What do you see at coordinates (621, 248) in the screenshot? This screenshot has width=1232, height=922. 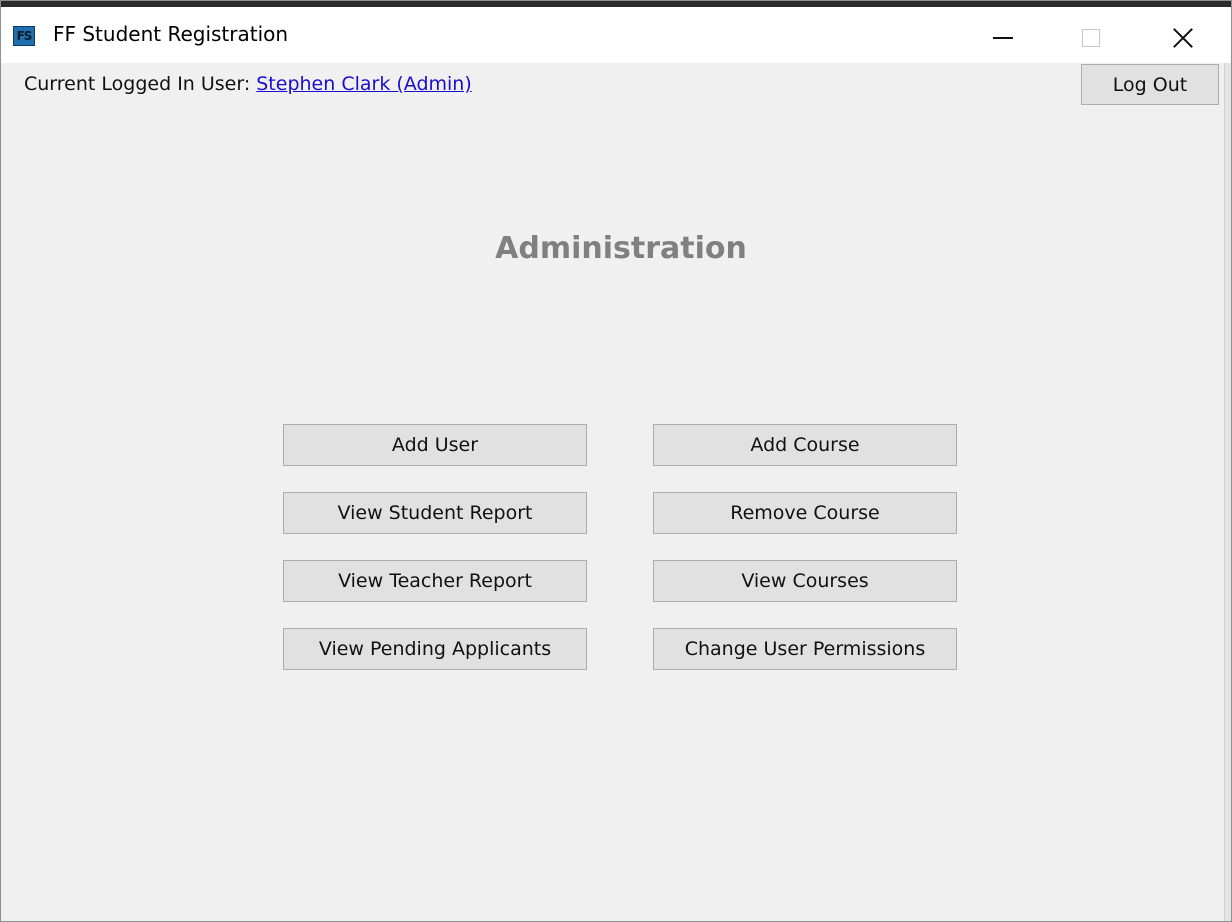 I see `page-title: Administration` at bounding box center [621, 248].